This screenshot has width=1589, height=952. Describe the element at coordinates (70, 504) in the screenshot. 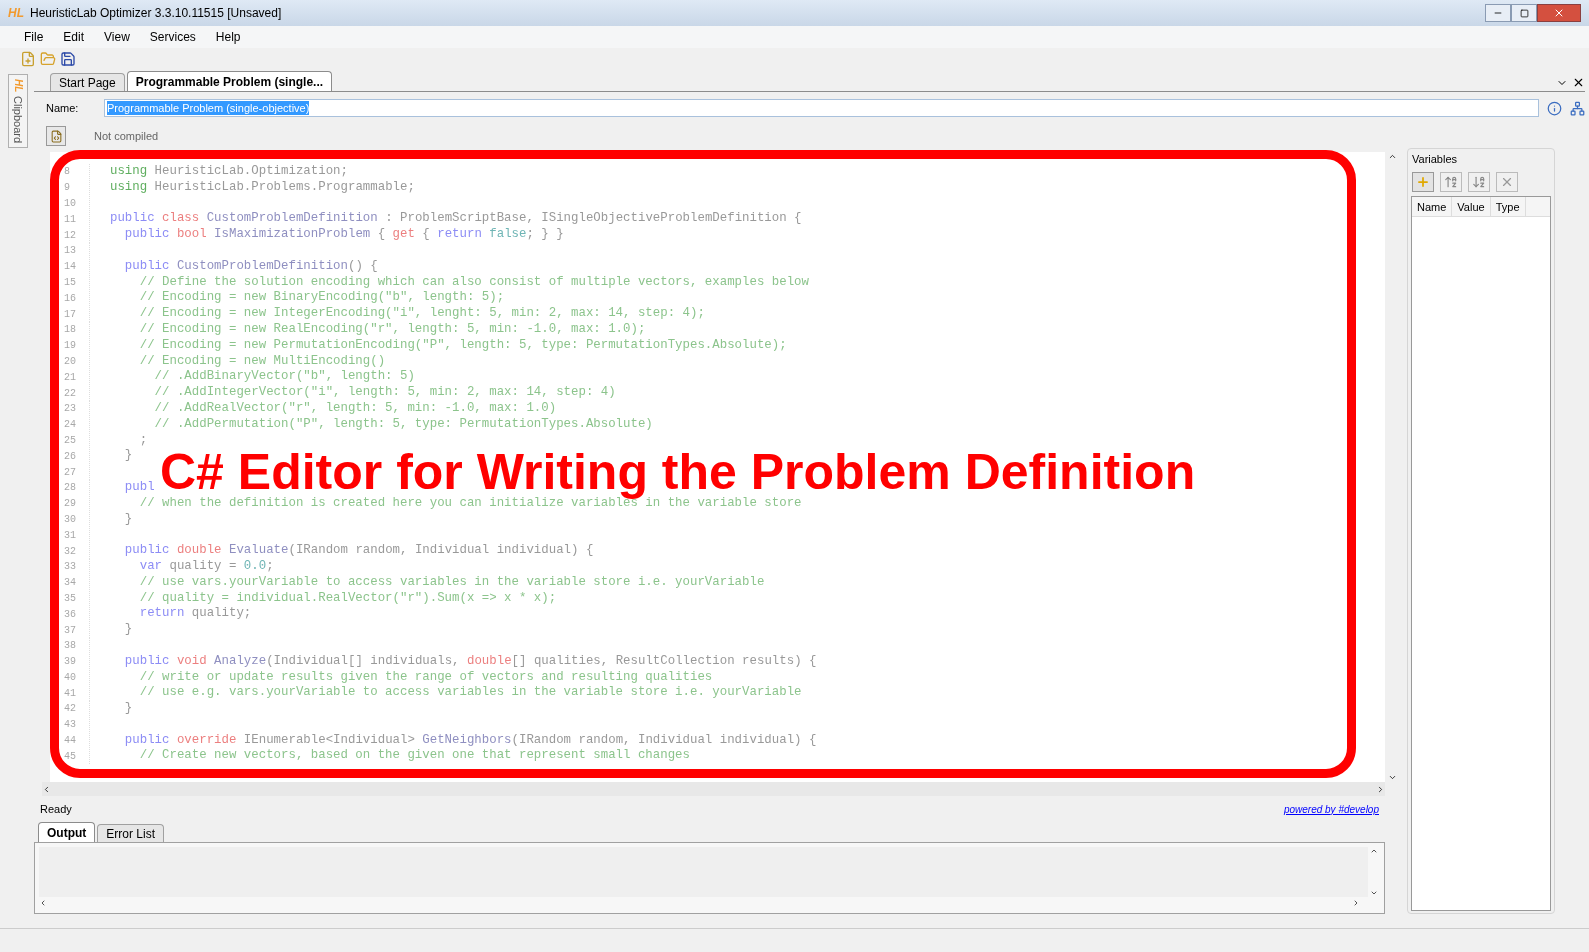

I see `line-number: 29` at that location.